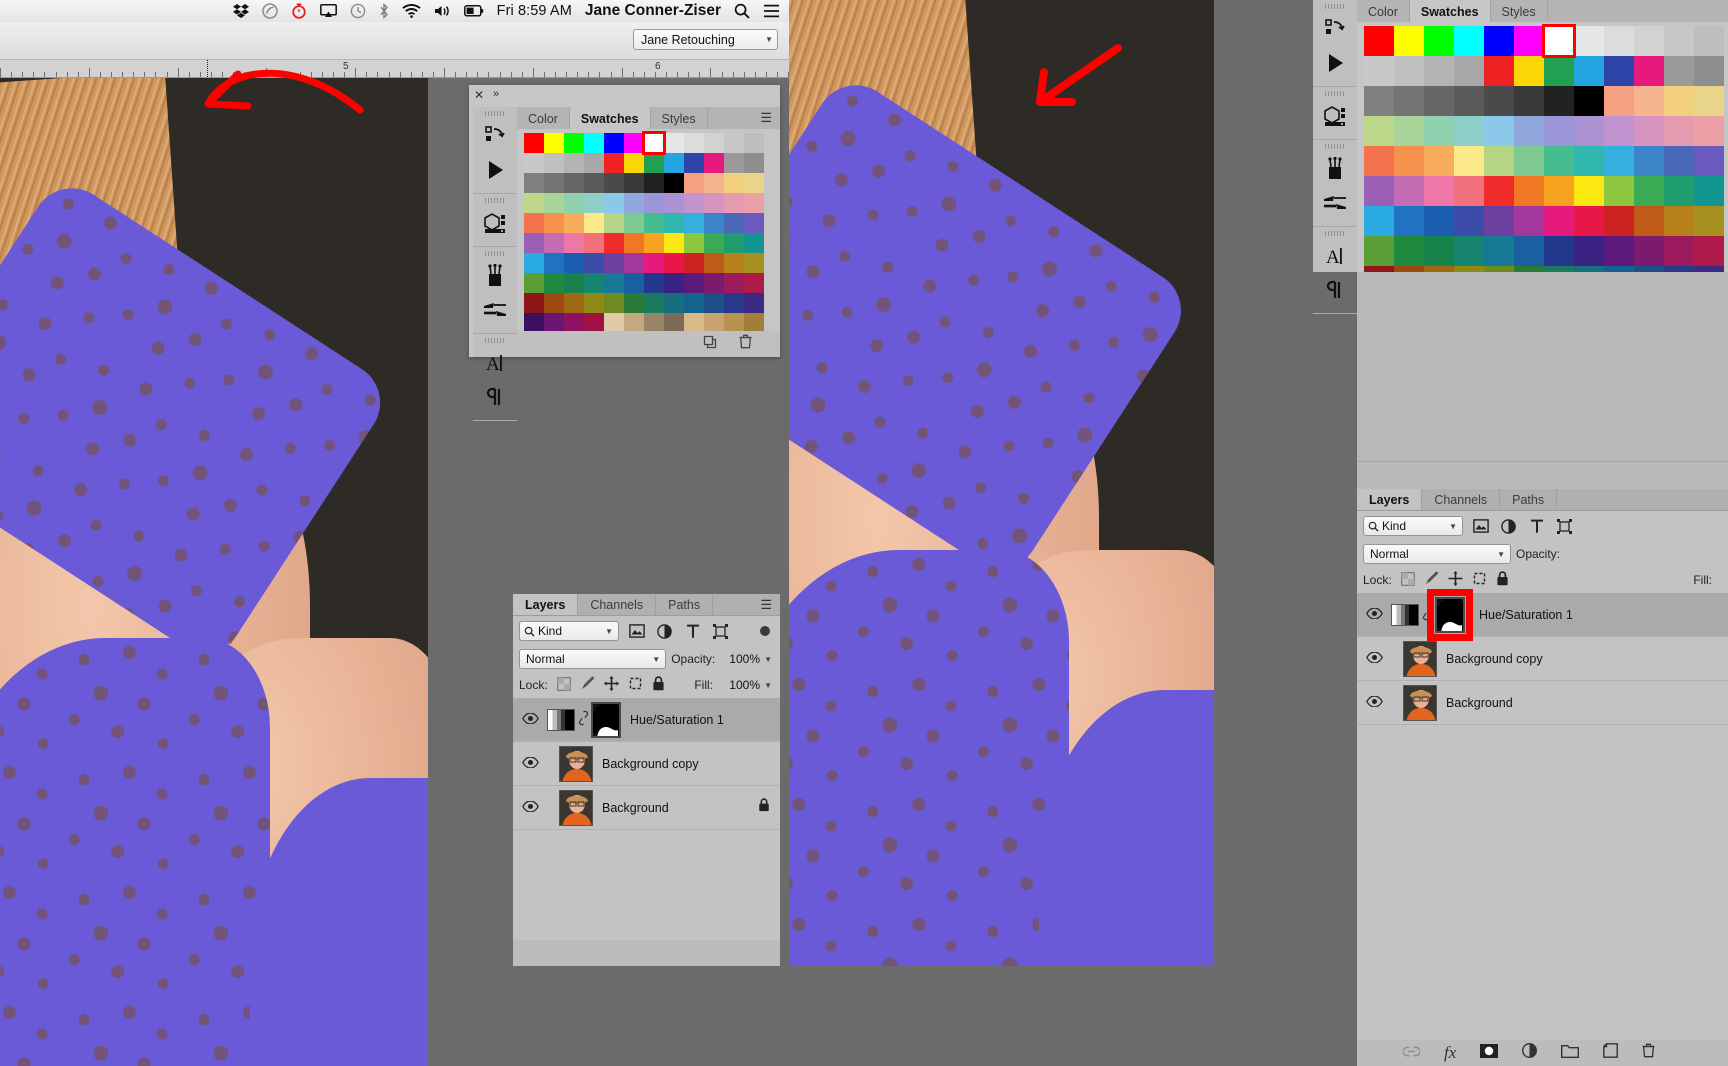 The height and width of the screenshot is (1066, 1728). I want to click on layer-mask-thumbnail-highlighted, so click(1450, 614).